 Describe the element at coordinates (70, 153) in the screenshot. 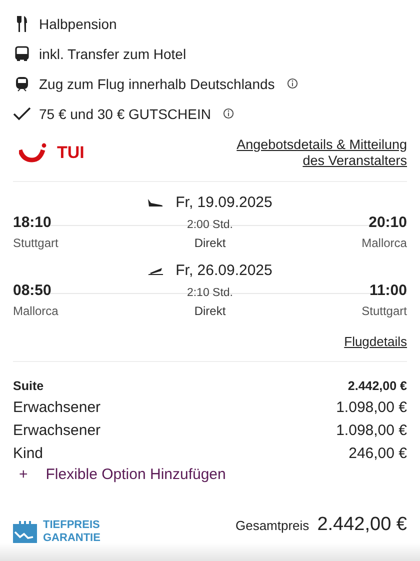

I see `logo-text: TUI` at that location.